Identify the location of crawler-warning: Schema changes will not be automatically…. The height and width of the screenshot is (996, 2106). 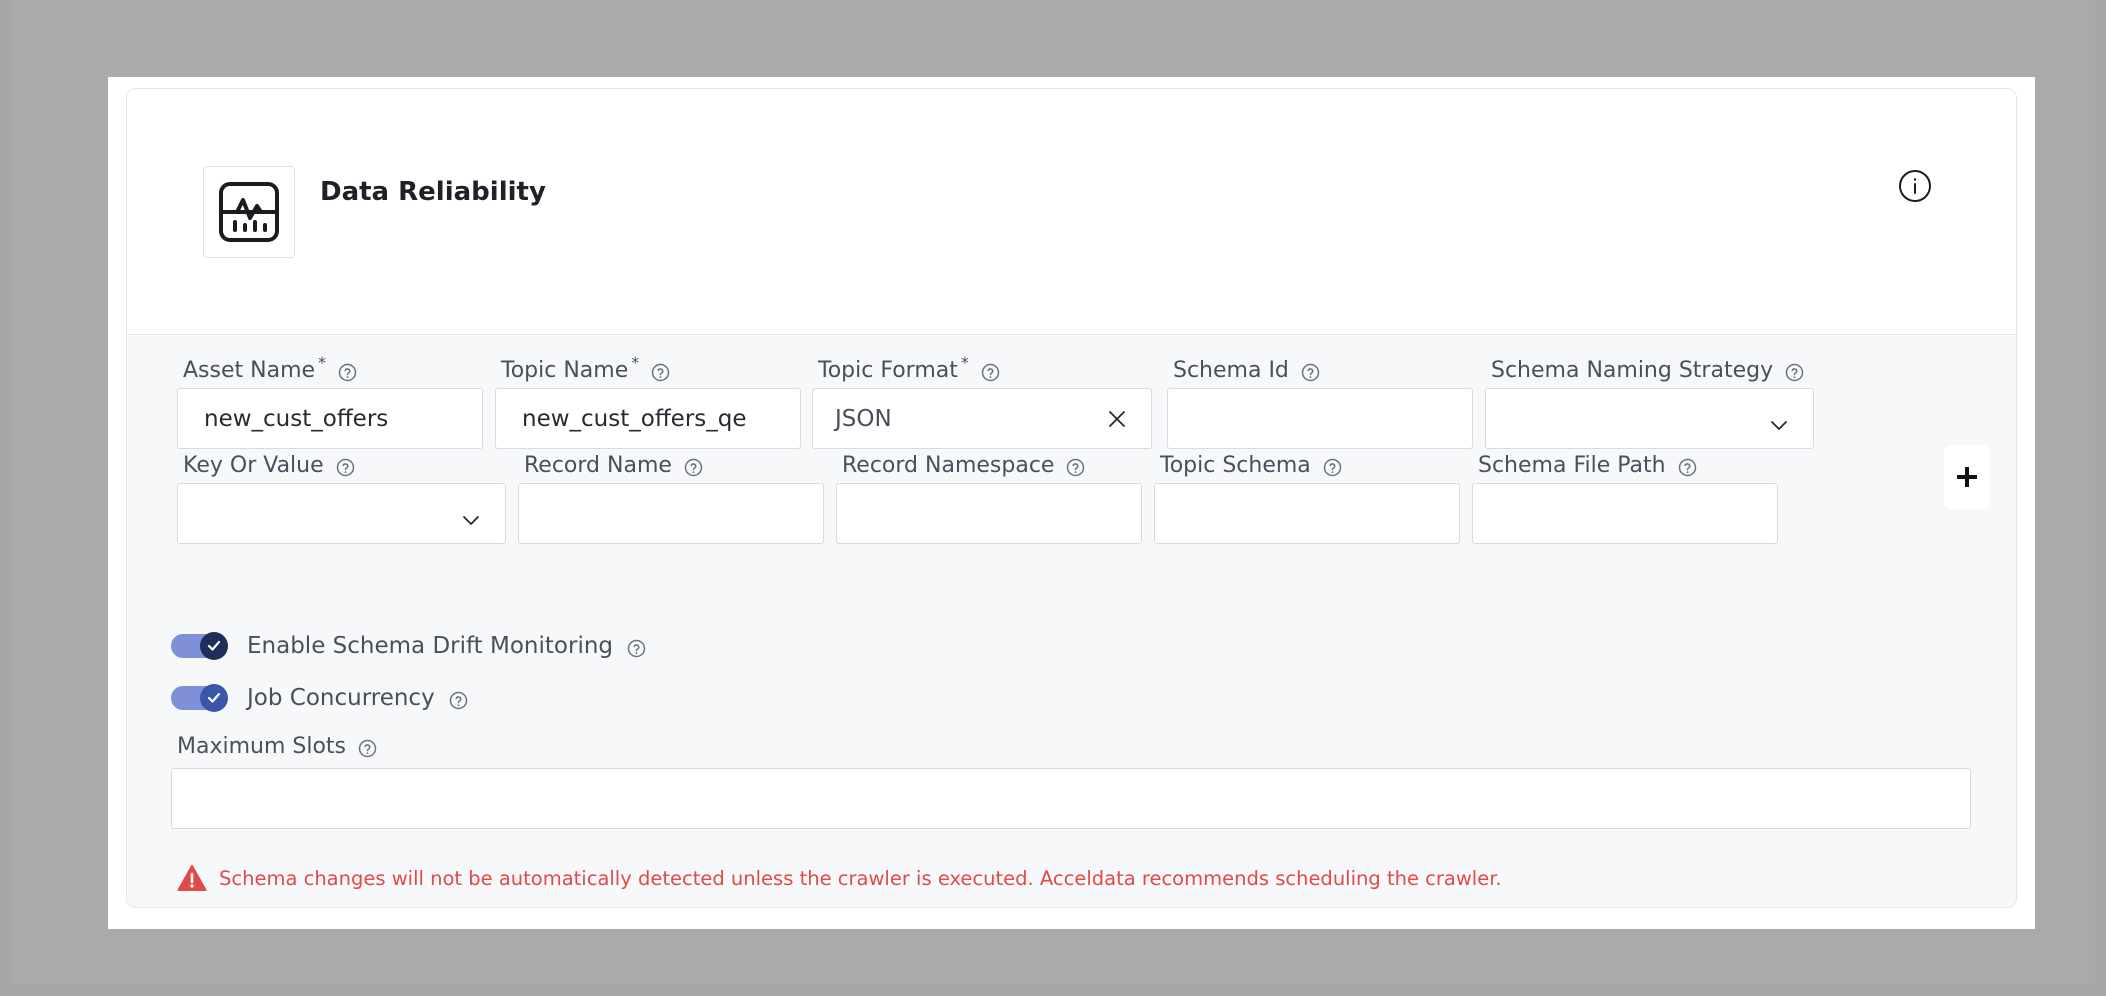
(839, 878).